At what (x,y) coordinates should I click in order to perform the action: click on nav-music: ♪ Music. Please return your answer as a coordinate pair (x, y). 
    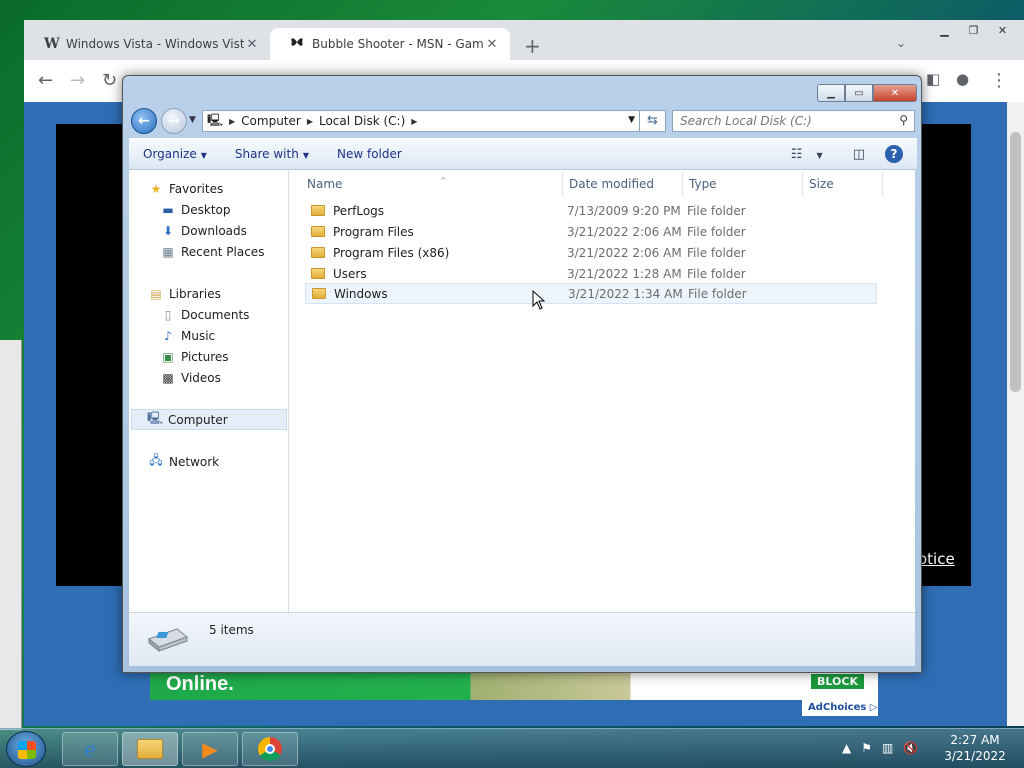
    Looking at the image, I should click on (187, 335).